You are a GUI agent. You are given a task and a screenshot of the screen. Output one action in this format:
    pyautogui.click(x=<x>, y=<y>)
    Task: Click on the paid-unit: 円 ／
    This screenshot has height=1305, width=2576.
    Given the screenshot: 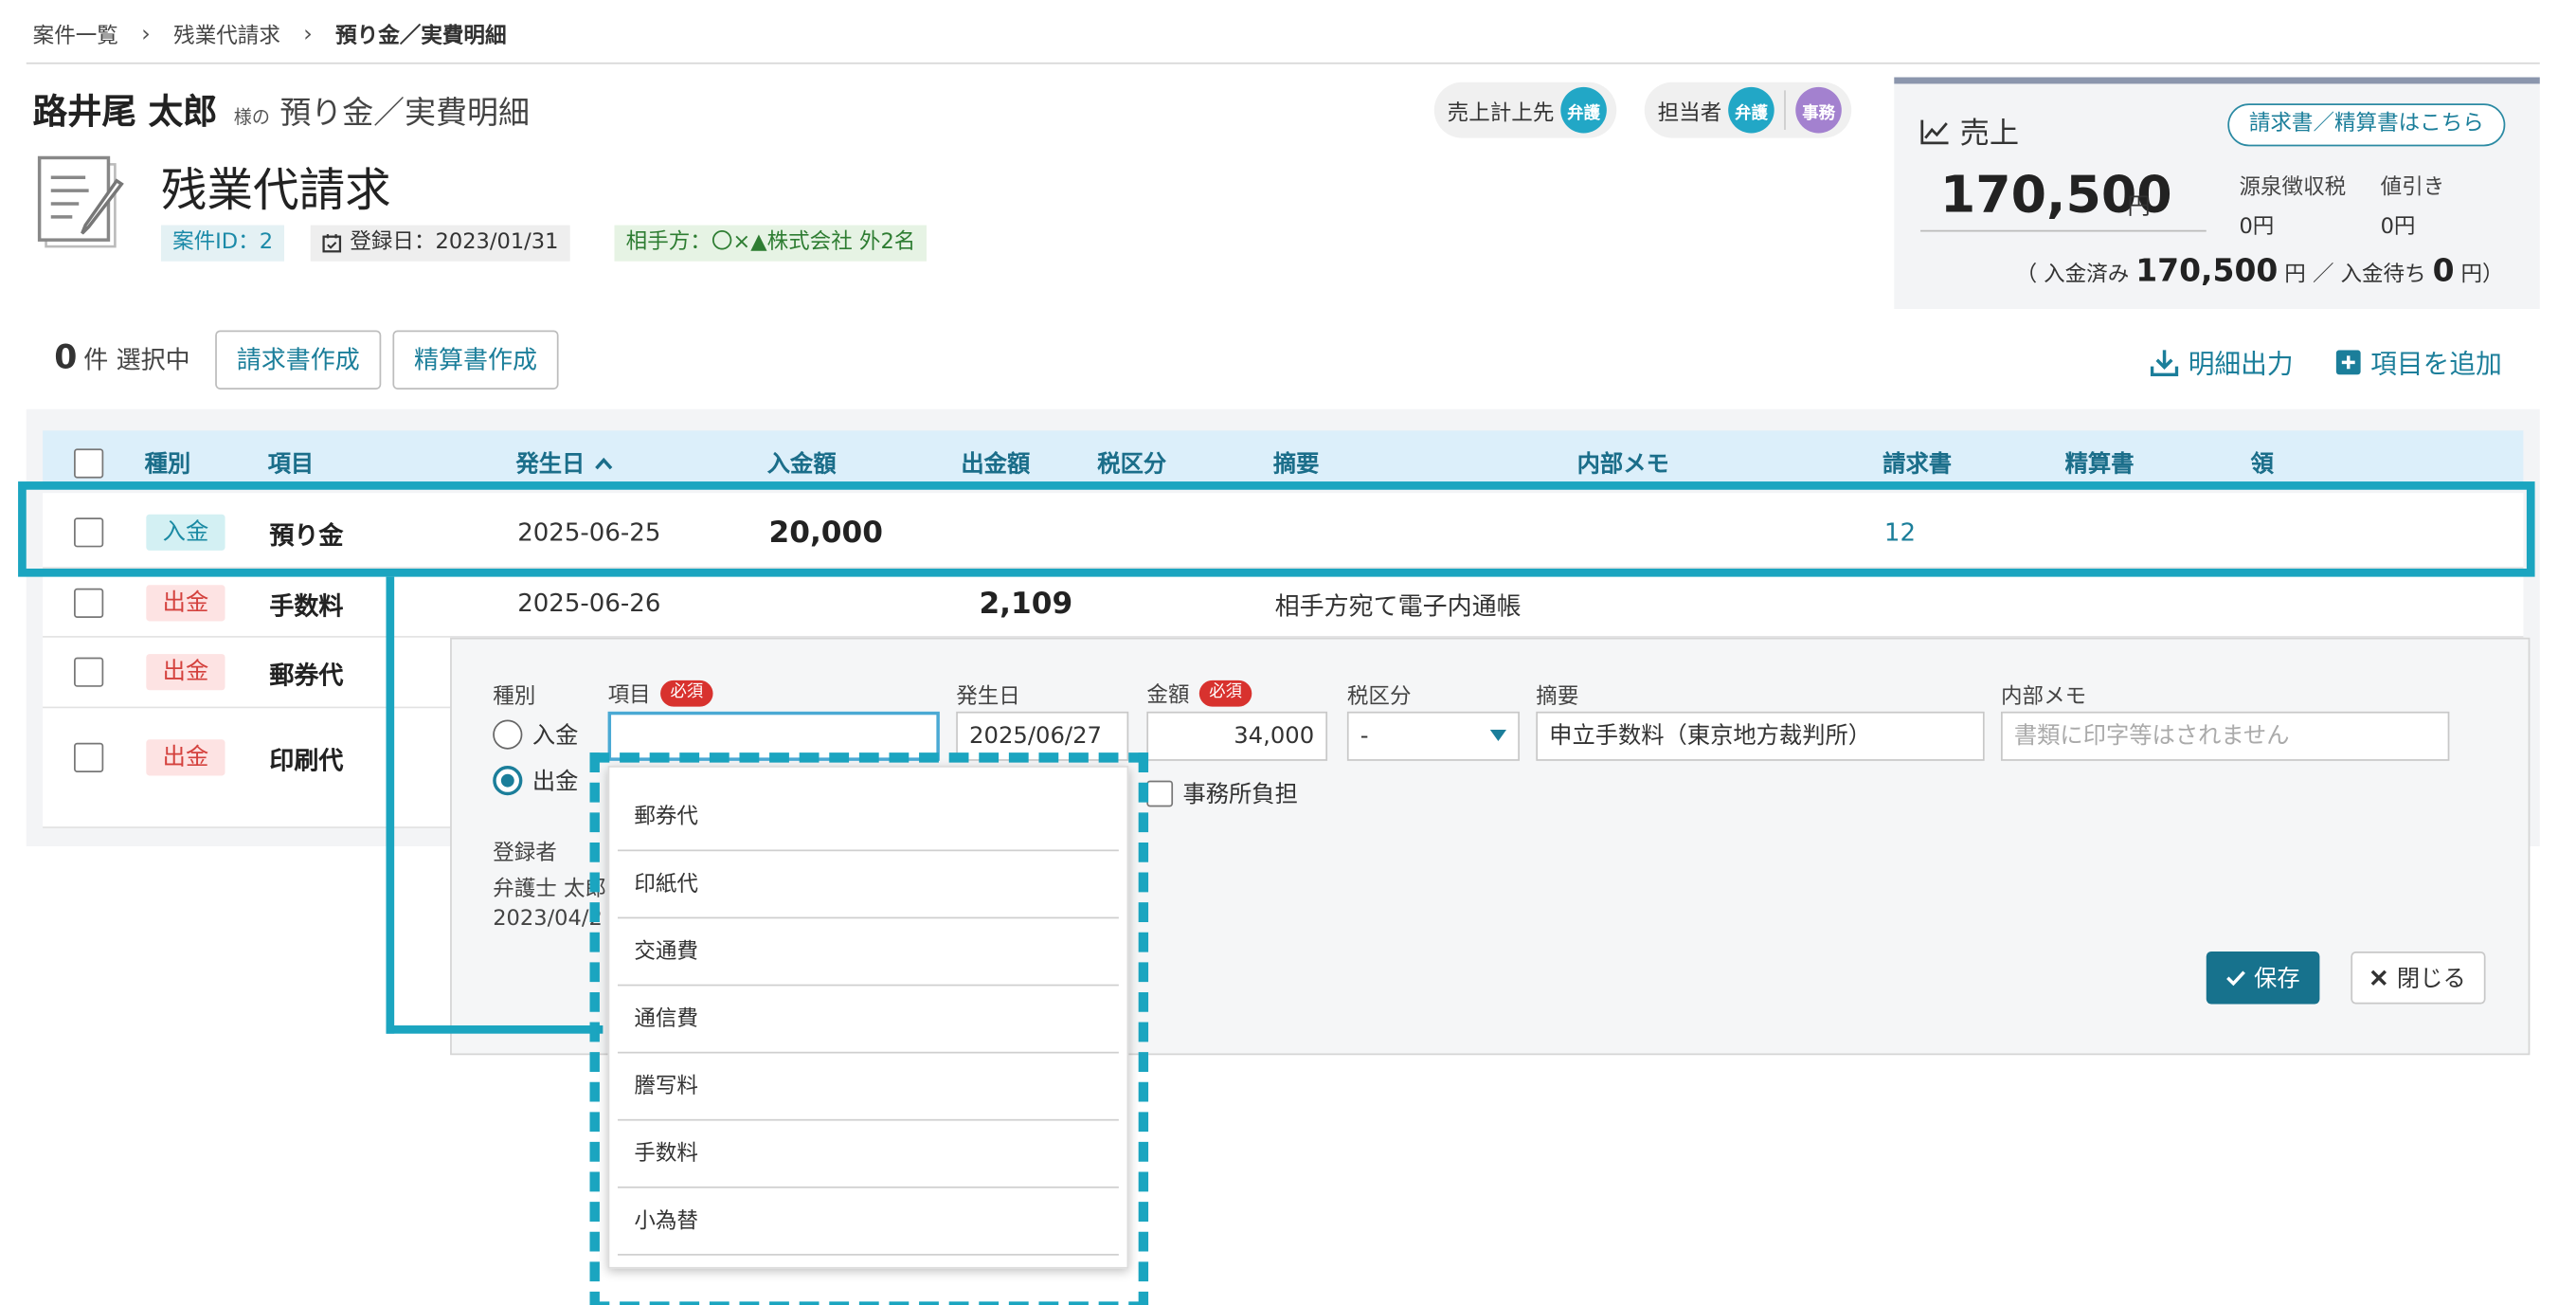 What is the action you would take?
    pyautogui.click(x=2309, y=276)
    